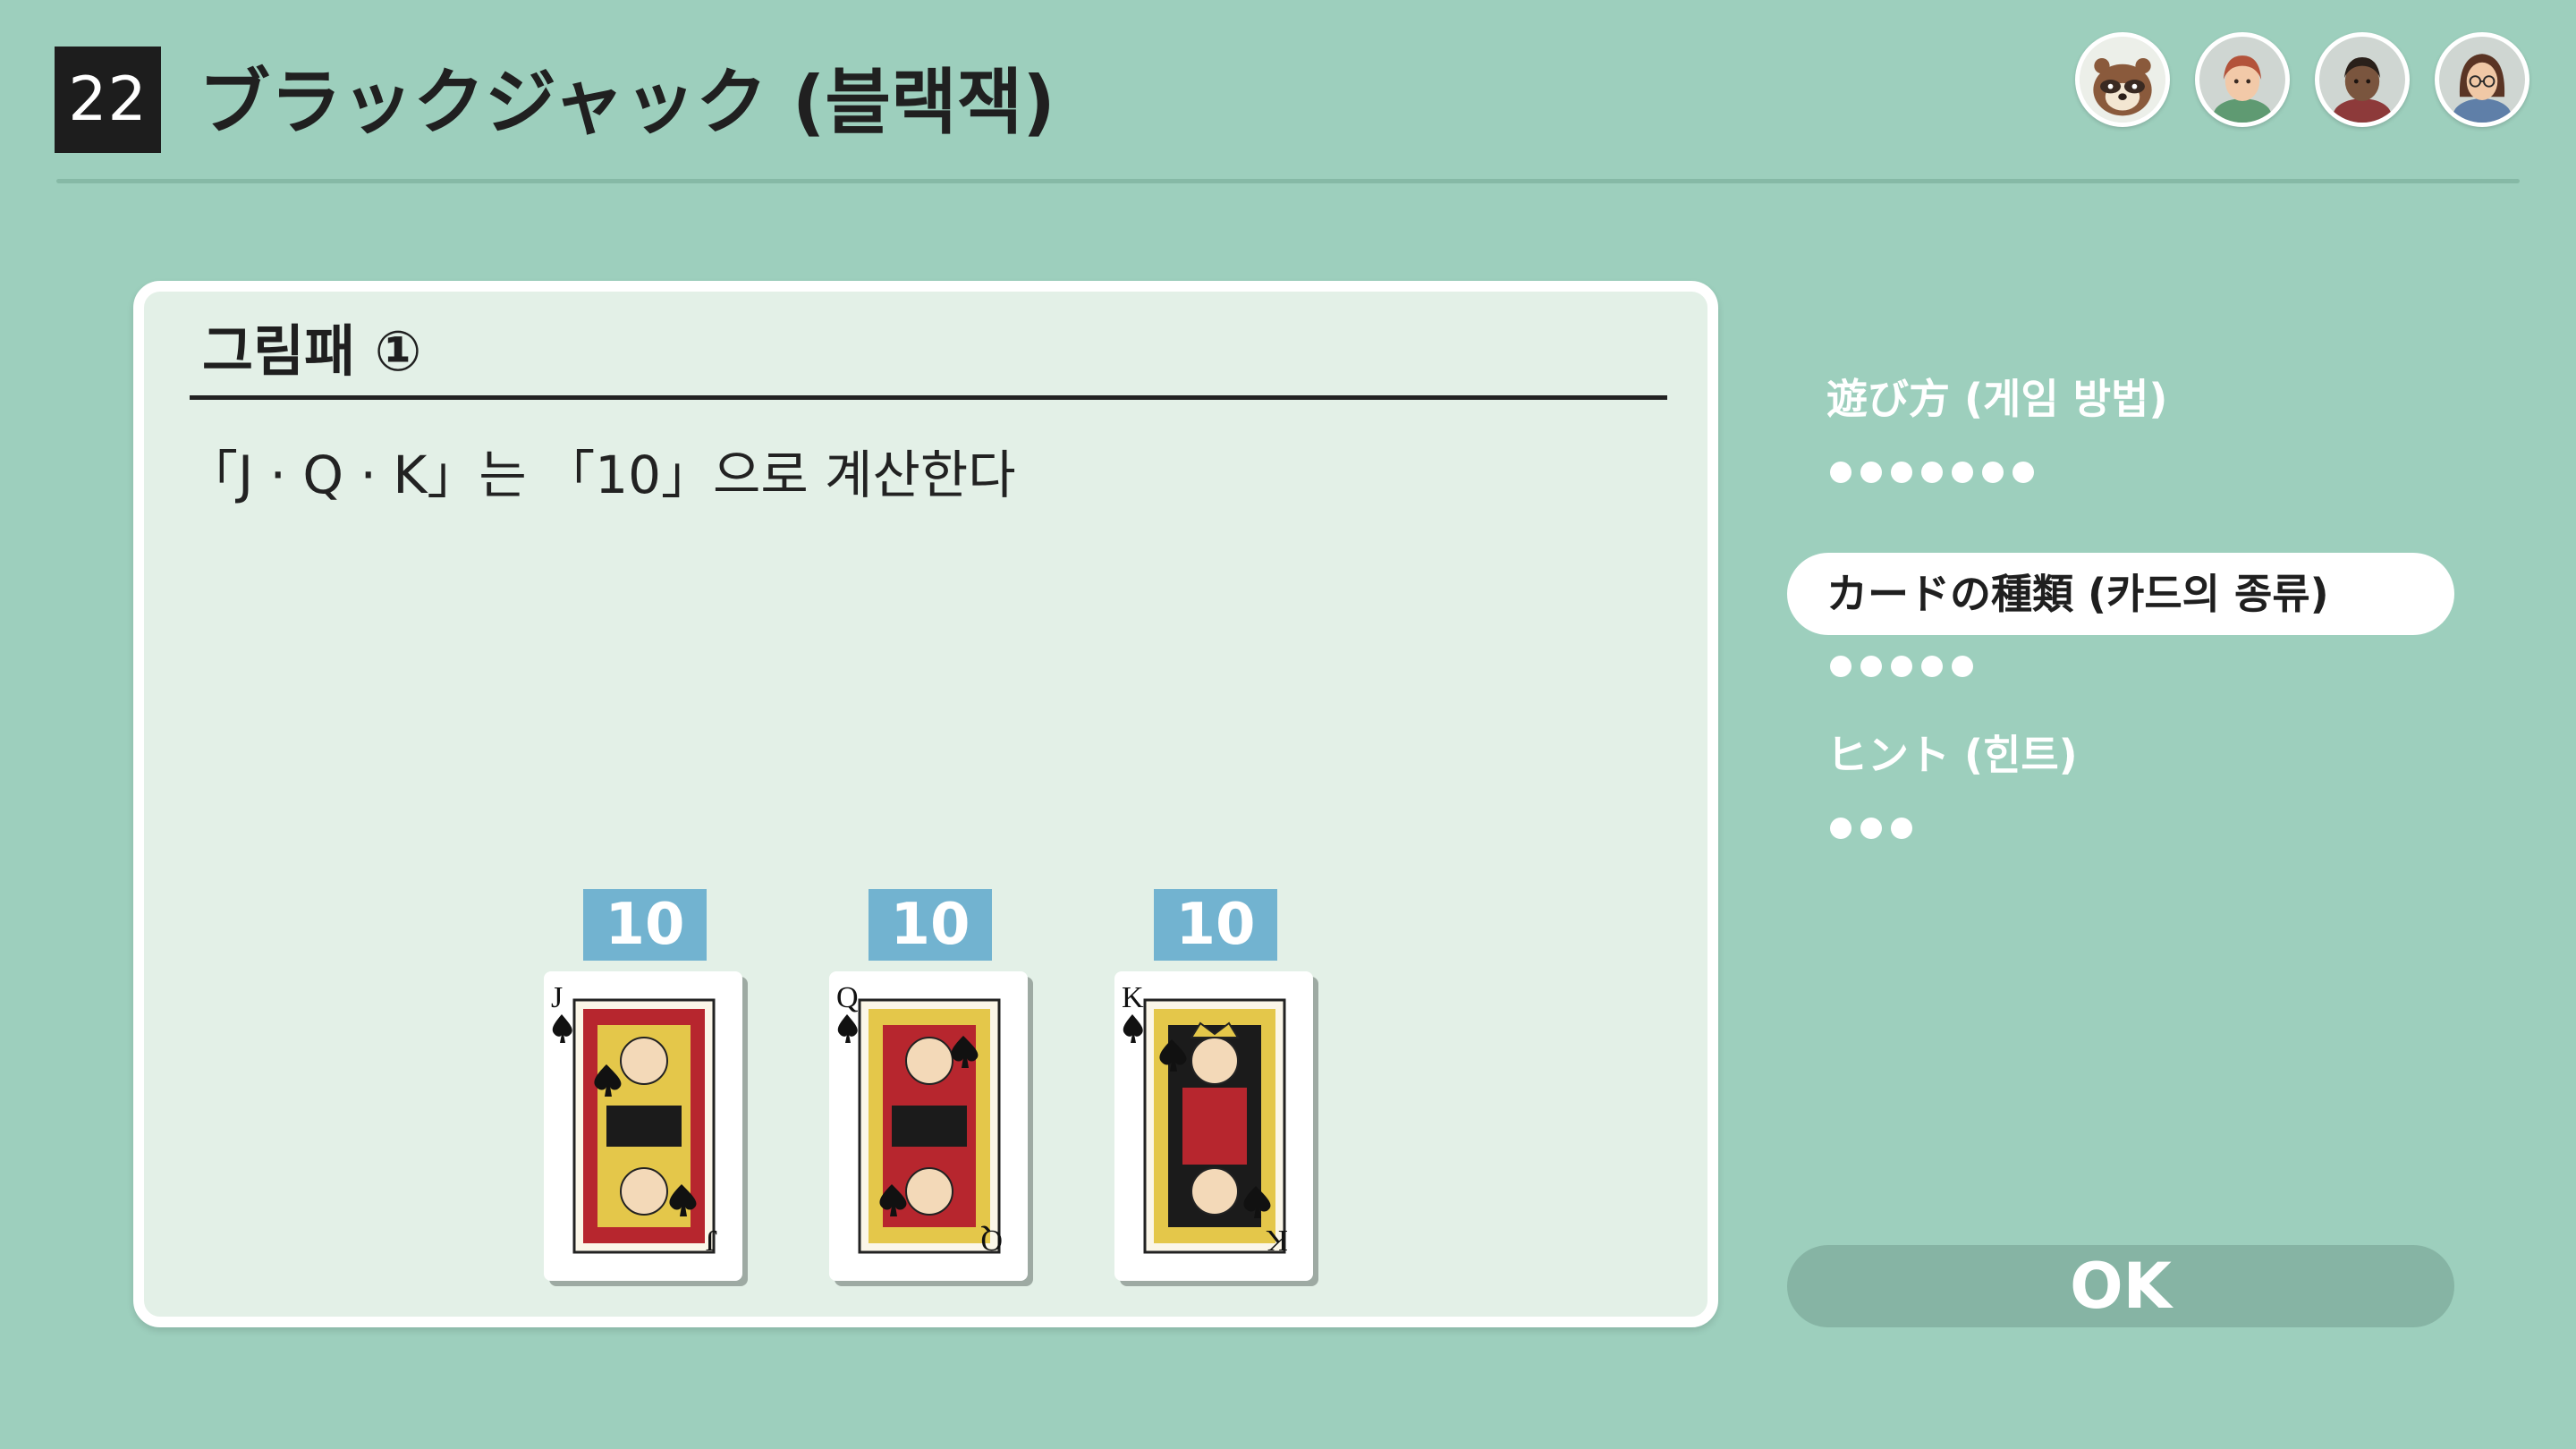 This screenshot has height=1449, width=2576. I want to click on panel-heading: 그림패 ①, so click(312, 351).